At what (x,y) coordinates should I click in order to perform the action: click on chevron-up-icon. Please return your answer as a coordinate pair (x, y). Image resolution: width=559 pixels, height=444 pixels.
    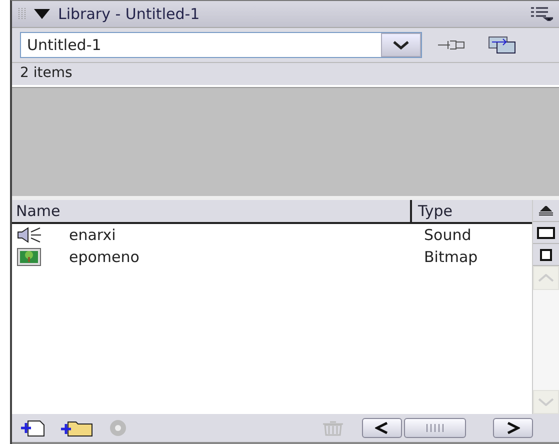
    Looking at the image, I should click on (546, 278).